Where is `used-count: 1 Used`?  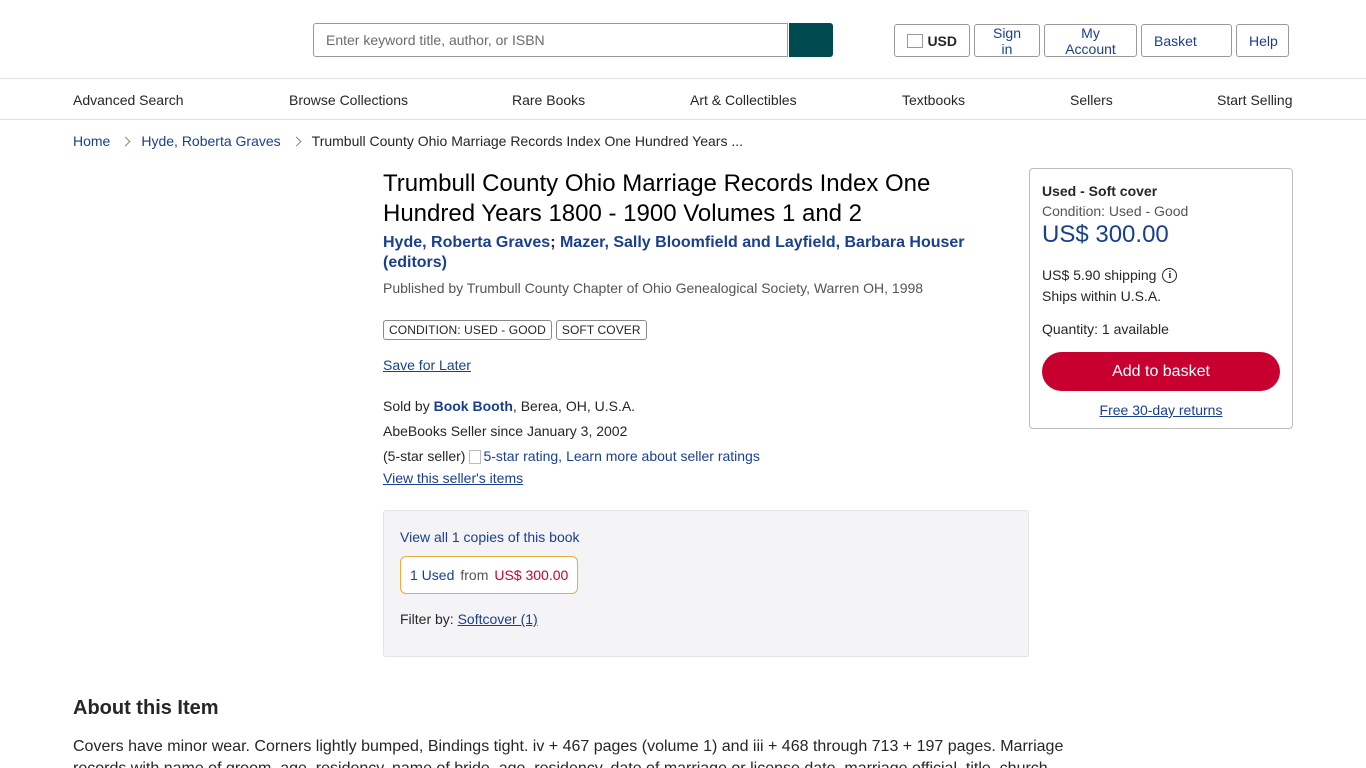 used-count: 1 Used is located at coordinates (432, 575).